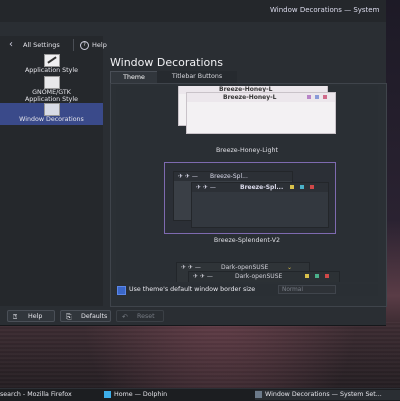  Describe the element at coordinates (69, 317) in the screenshot. I see `defaults-icon: ⎘` at that location.